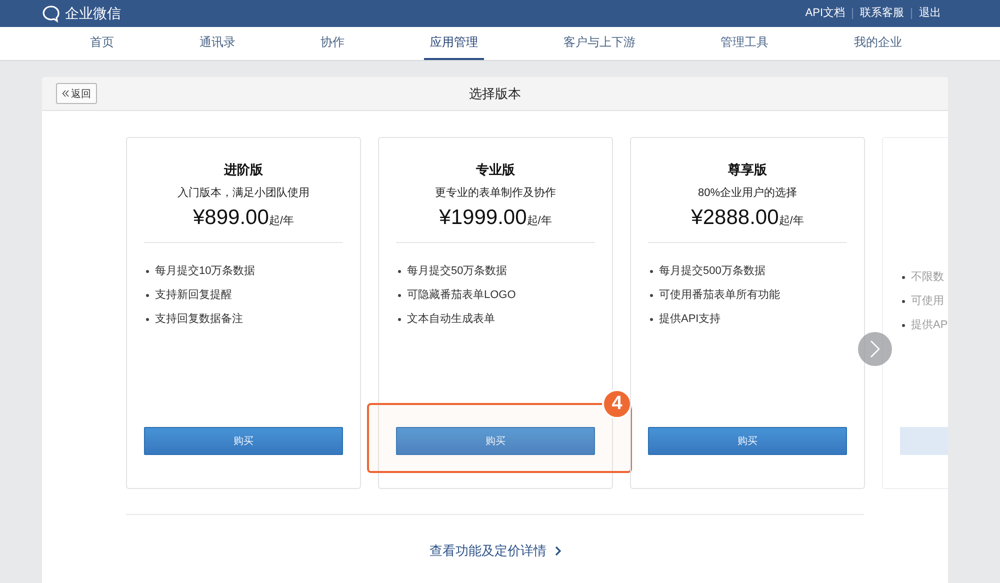  What do you see at coordinates (332, 43) in the screenshot?
I see `nav-tab: 协作` at bounding box center [332, 43].